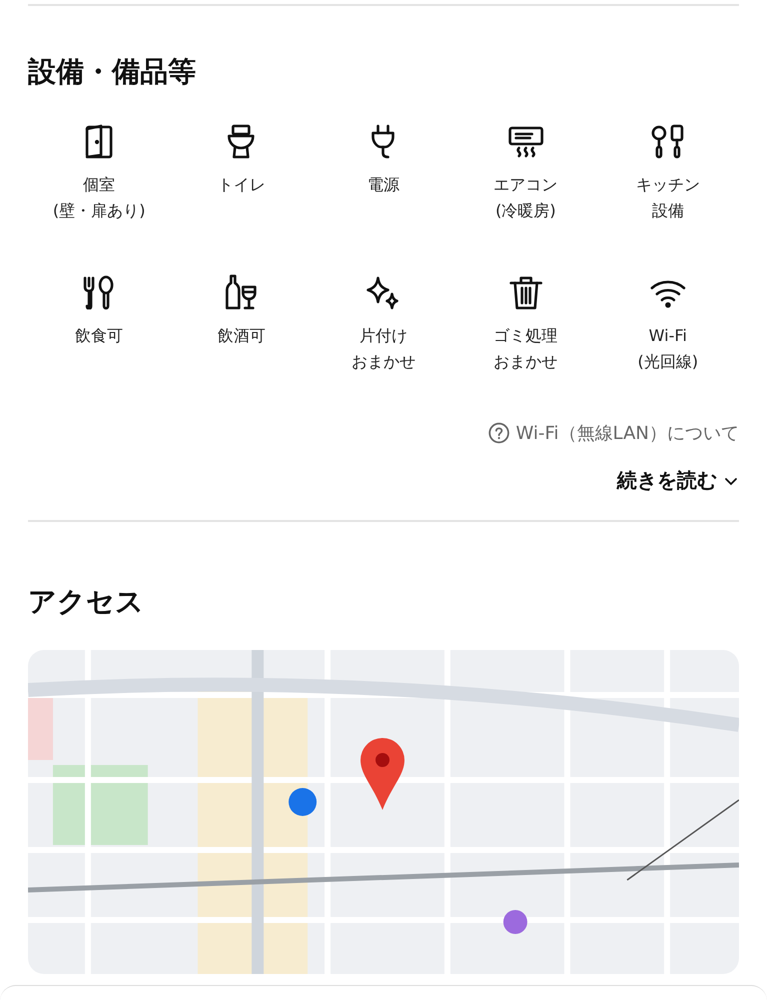  Describe the element at coordinates (99, 336) in the screenshot. I see `amenity-label: 飲食可` at that location.